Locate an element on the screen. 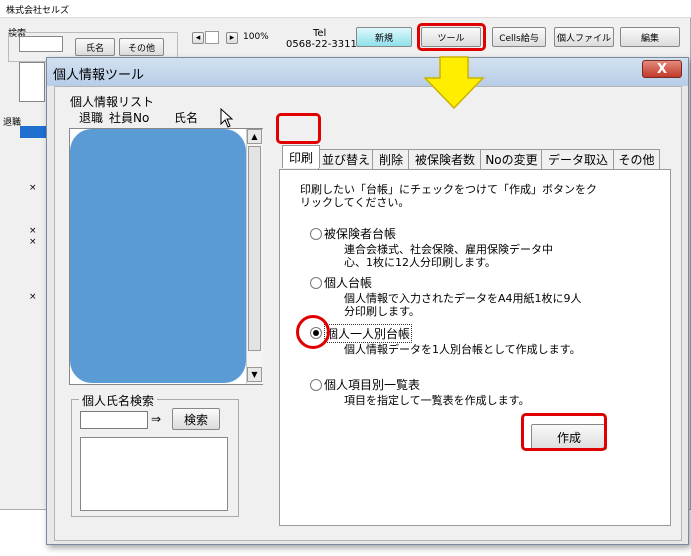  tel-number: 0568-22-3311 is located at coordinates (321, 44).